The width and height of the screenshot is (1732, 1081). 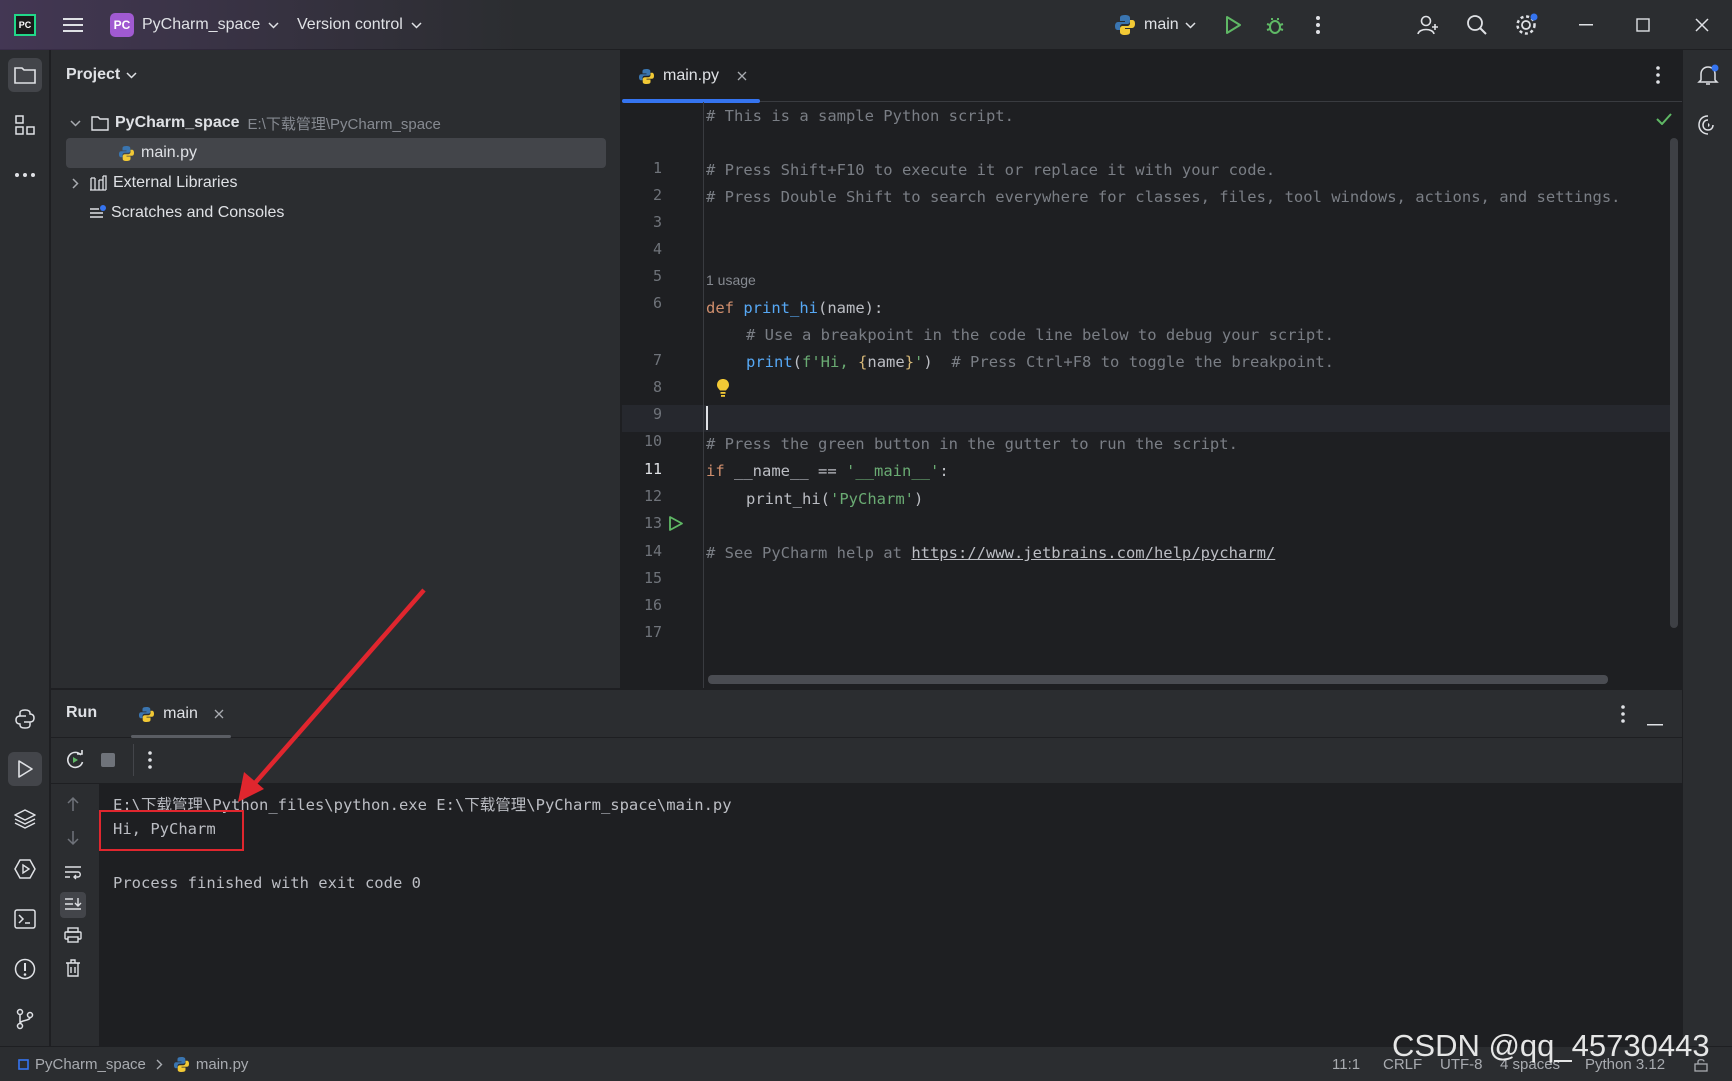 What do you see at coordinates (25, 1019) in the screenshot?
I see `git-button` at bounding box center [25, 1019].